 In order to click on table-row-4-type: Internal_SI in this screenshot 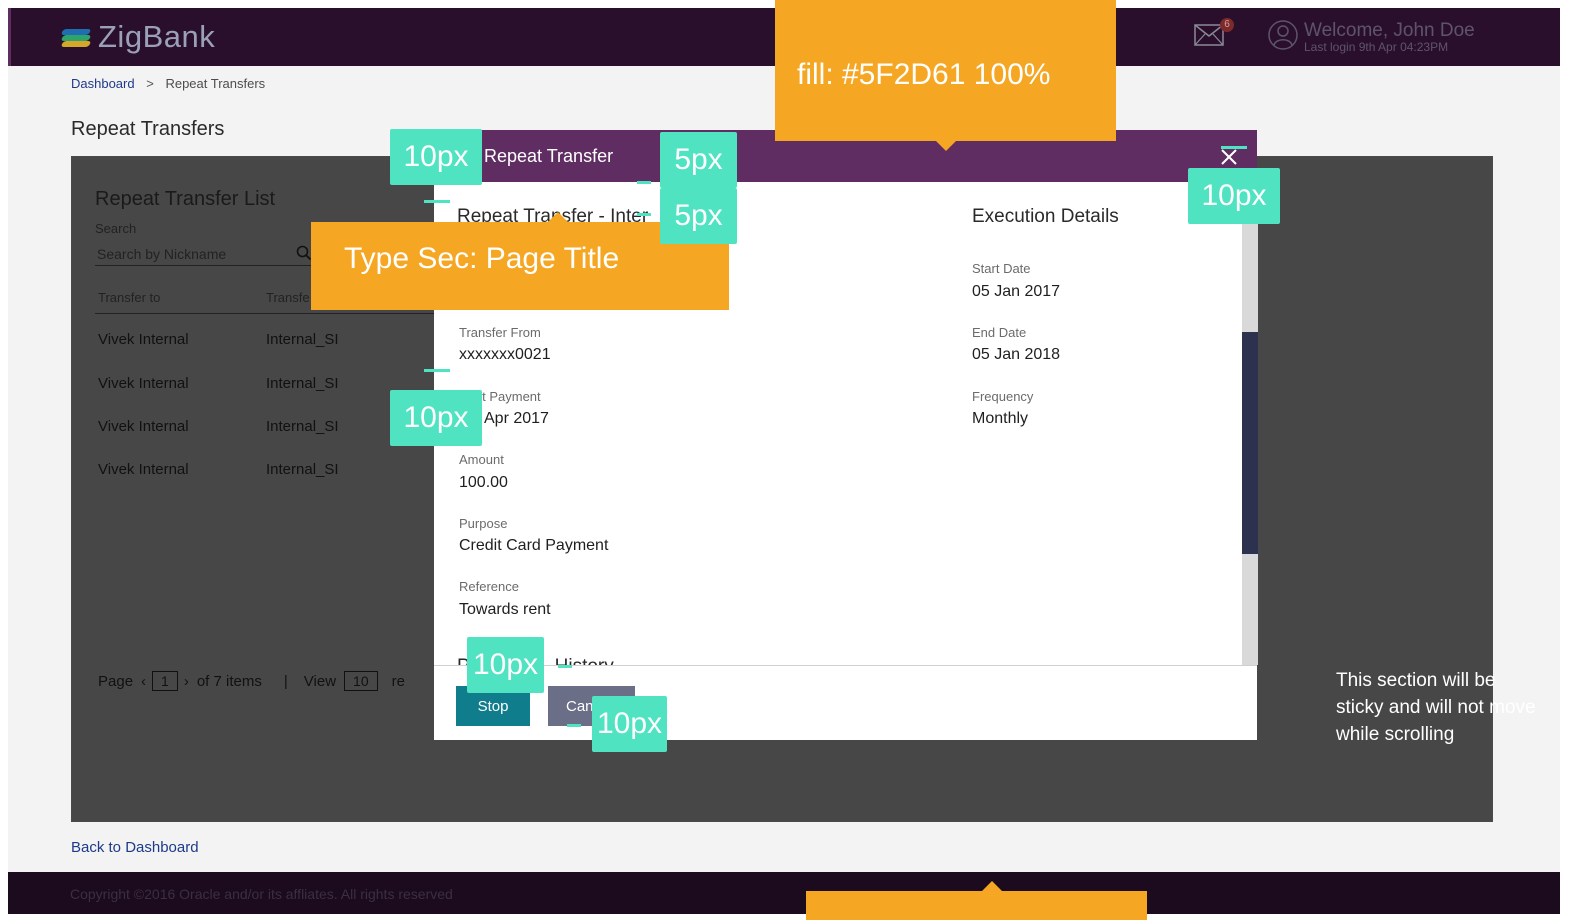, I will do `click(302, 469)`.